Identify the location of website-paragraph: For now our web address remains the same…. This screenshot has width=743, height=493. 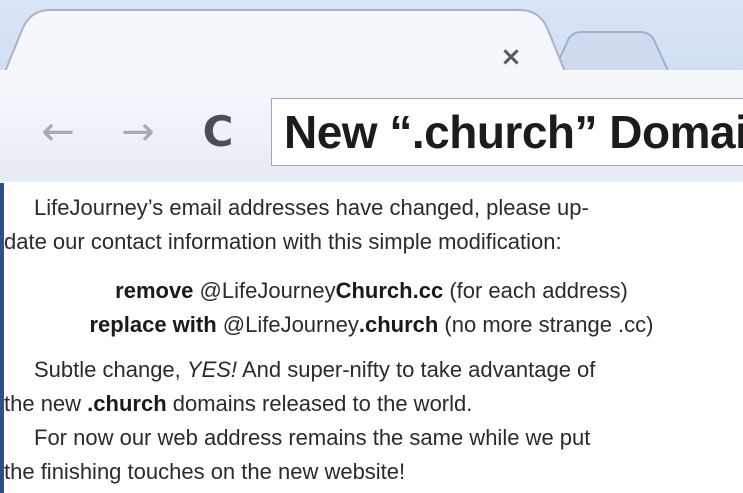
(373, 455).